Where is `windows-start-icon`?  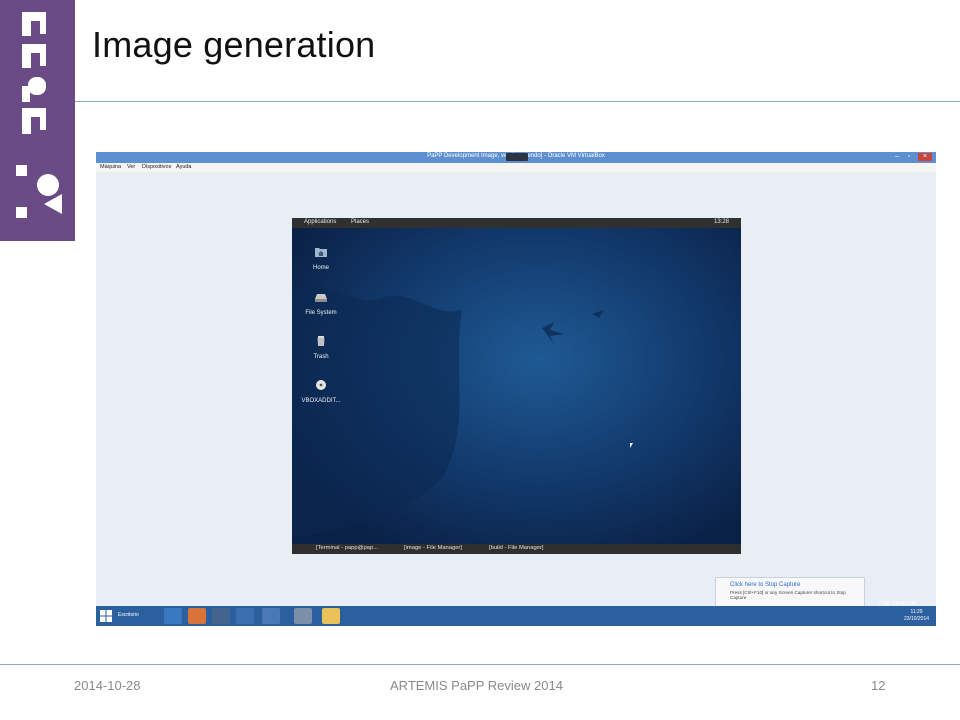
windows-start-icon is located at coordinates (106, 616).